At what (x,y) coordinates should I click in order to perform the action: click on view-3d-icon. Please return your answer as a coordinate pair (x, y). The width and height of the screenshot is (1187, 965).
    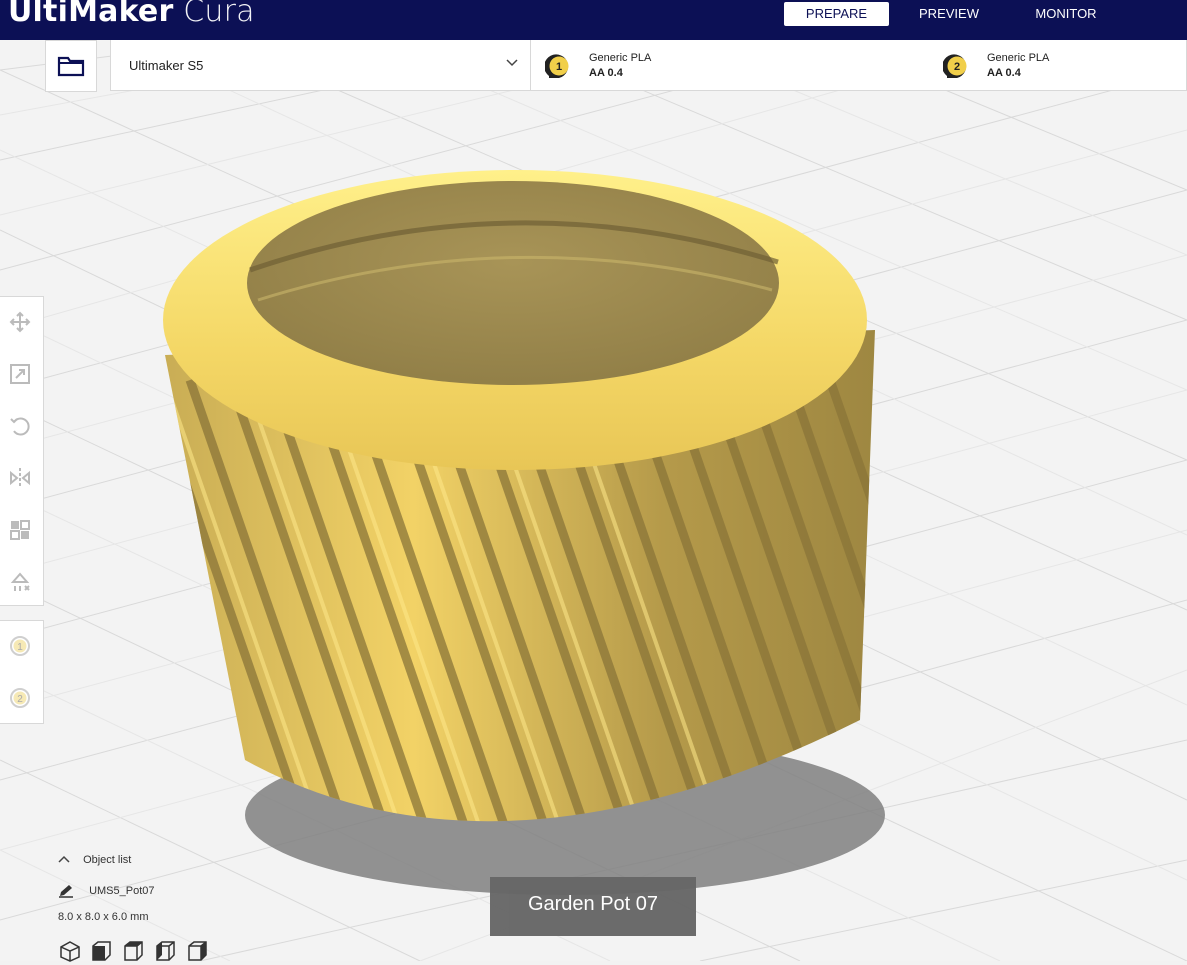
    Looking at the image, I should click on (70, 951).